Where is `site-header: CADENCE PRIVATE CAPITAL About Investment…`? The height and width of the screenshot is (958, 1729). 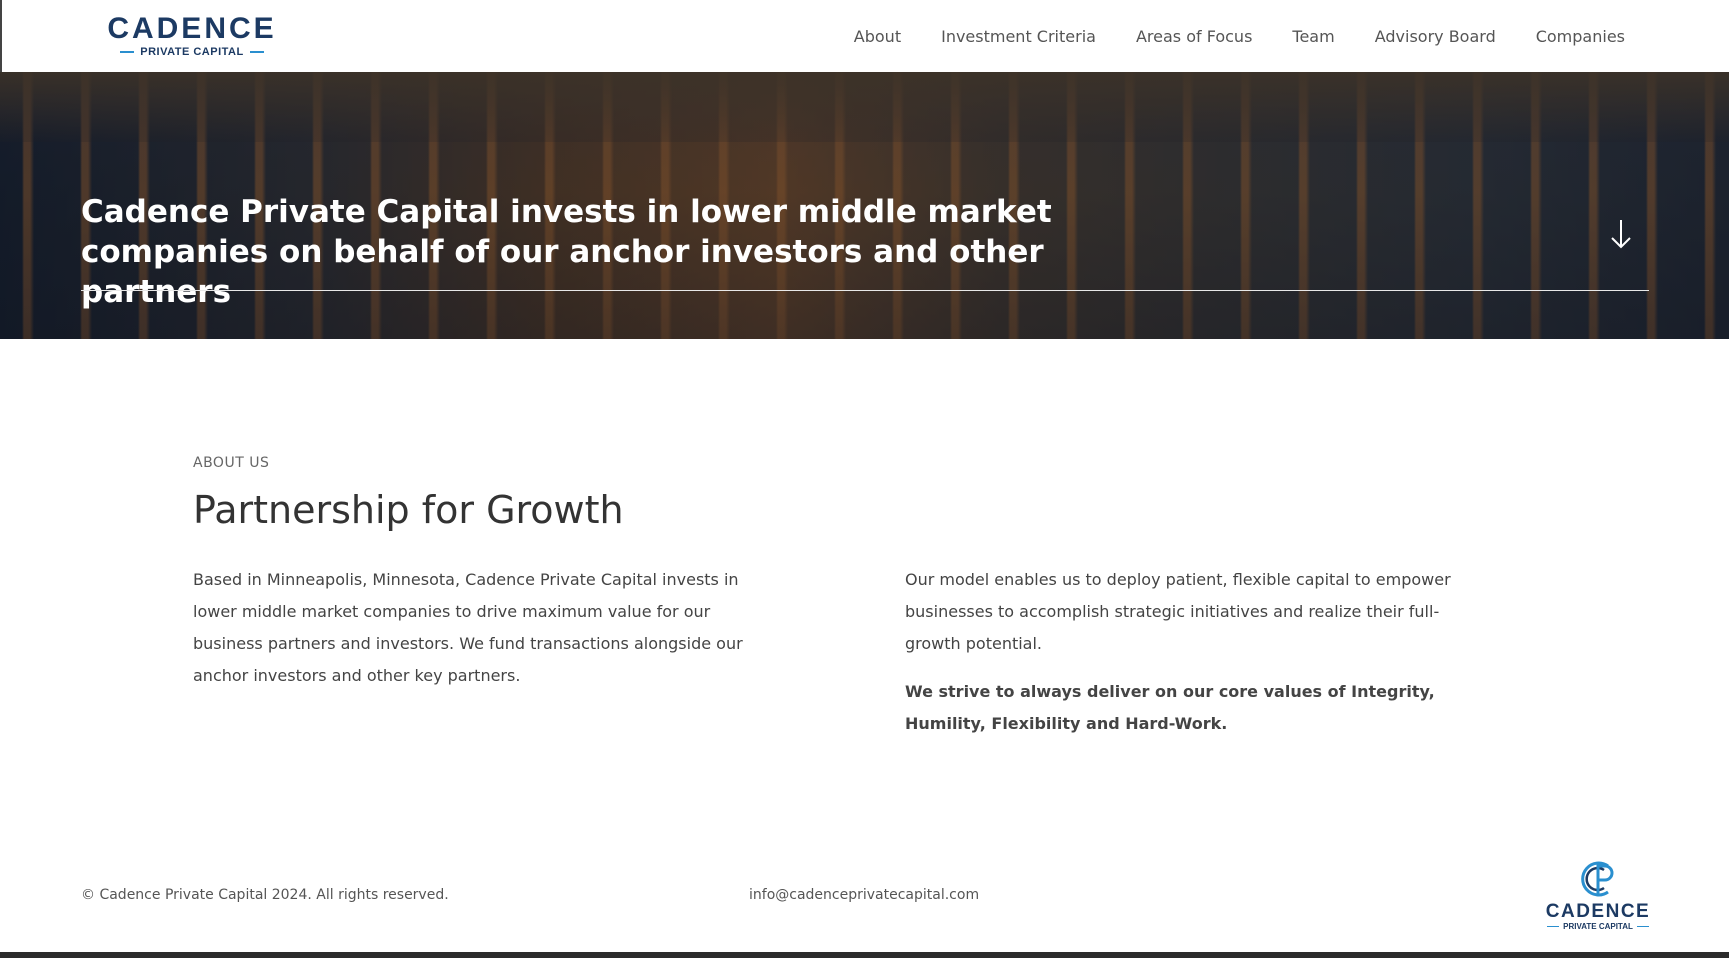
site-header: CADENCE PRIVATE CAPITAL About Investment… is located at coordinates (864, 36).